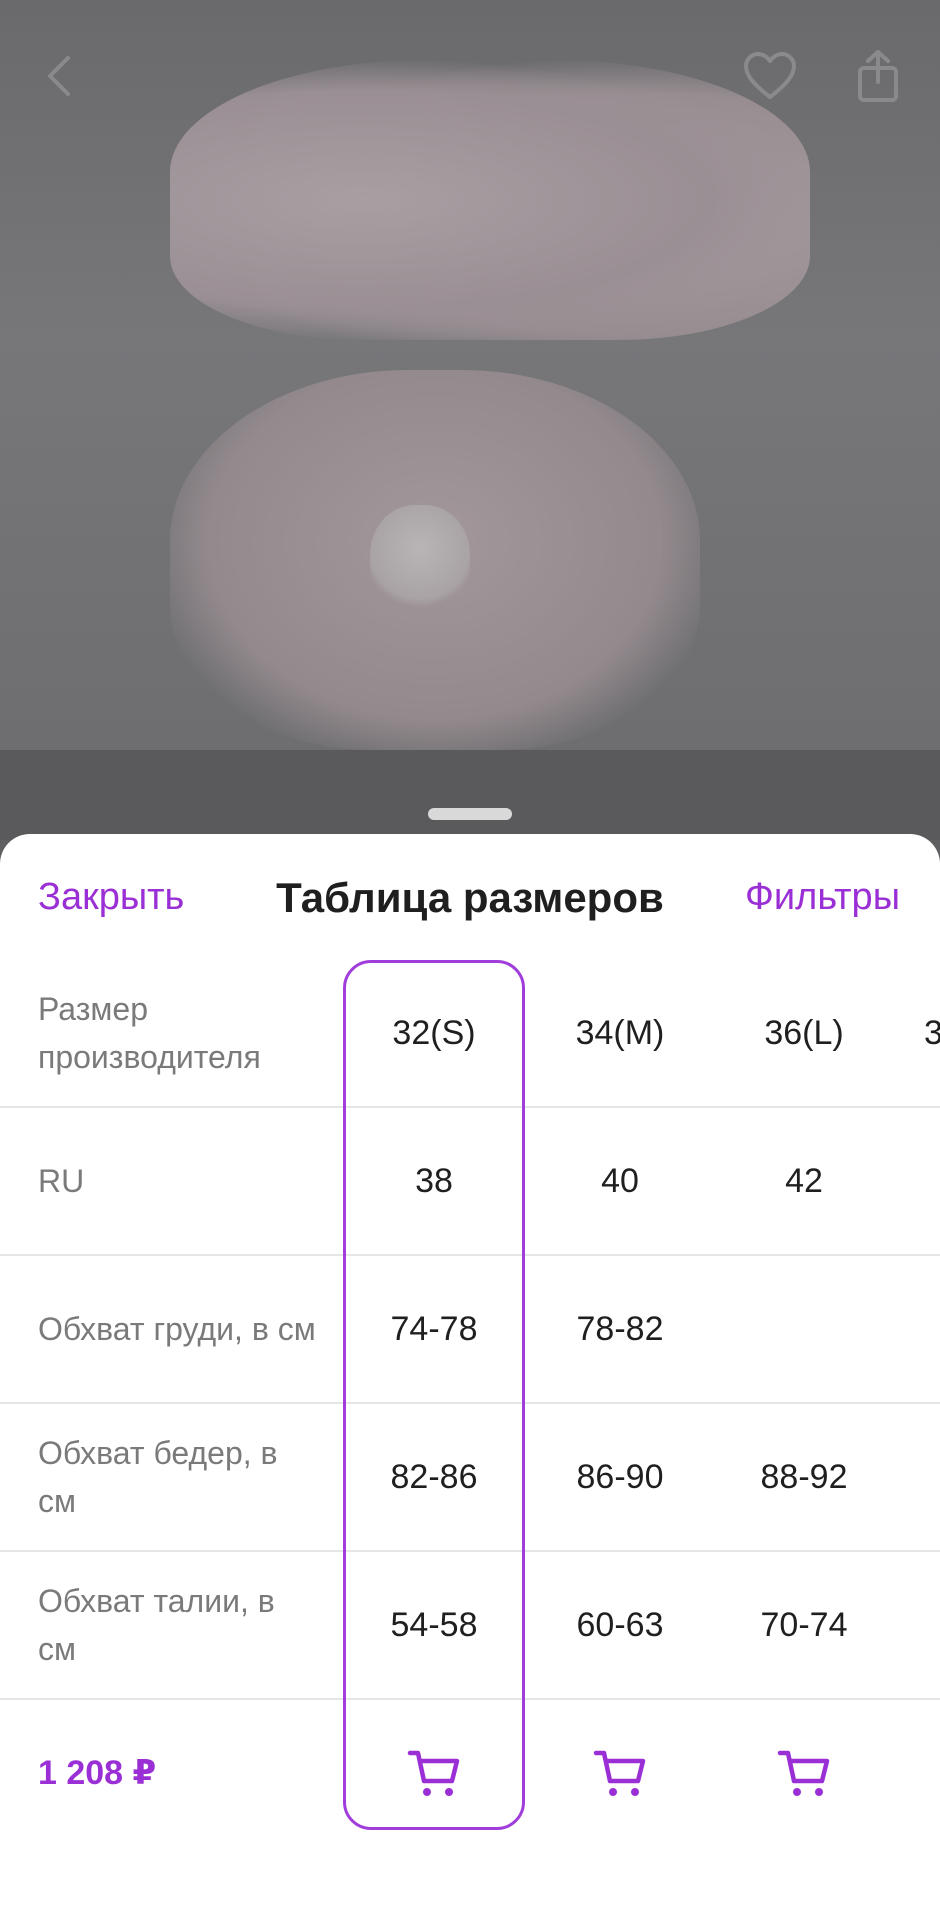 Image resolution: width=940 pixels, height=1920 pixels. Describe the element at coordinates (804, 1476) in the screenshot. I see `table-cell: 88-92` at that location.